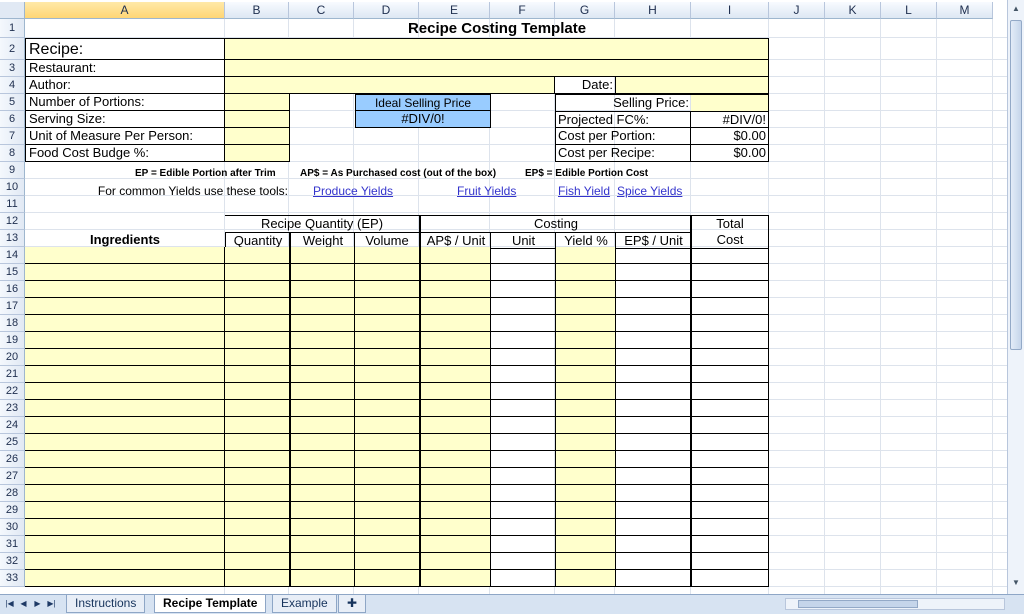  Describe the element at coordinates (12, 153) in the screenshot. I see `row-header: 8` at that location.